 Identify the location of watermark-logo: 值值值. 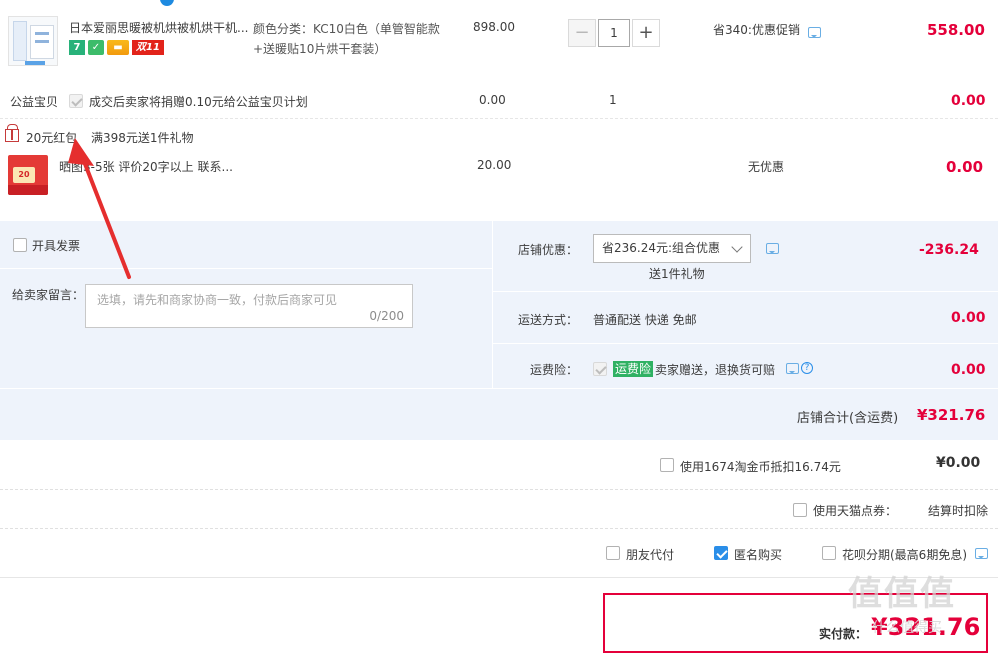
(902, 594).